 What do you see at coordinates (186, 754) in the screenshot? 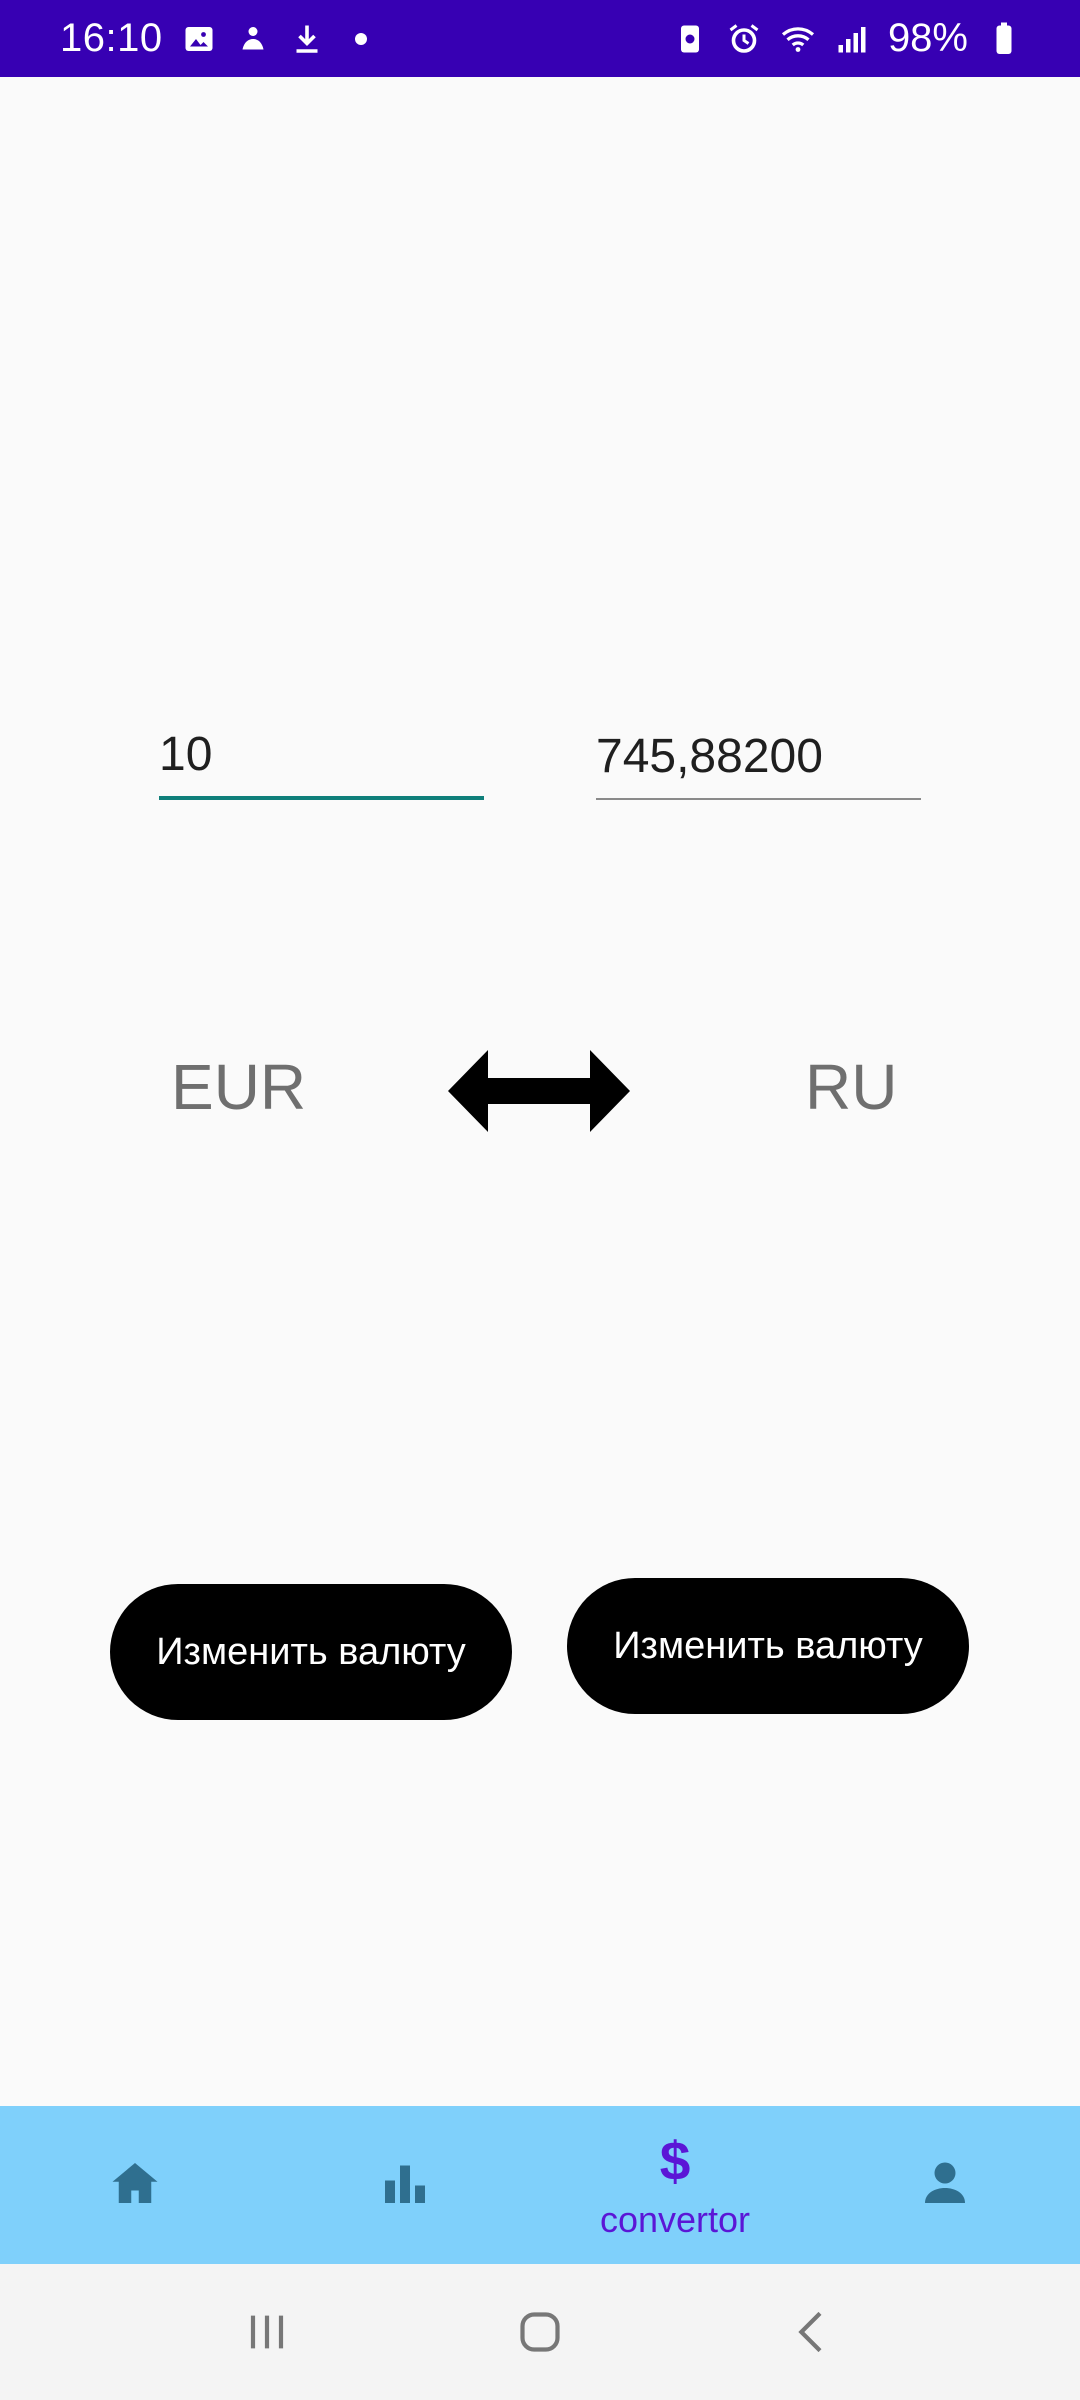
I see `amount-from-value: 10` at bounding box center [186, 754].